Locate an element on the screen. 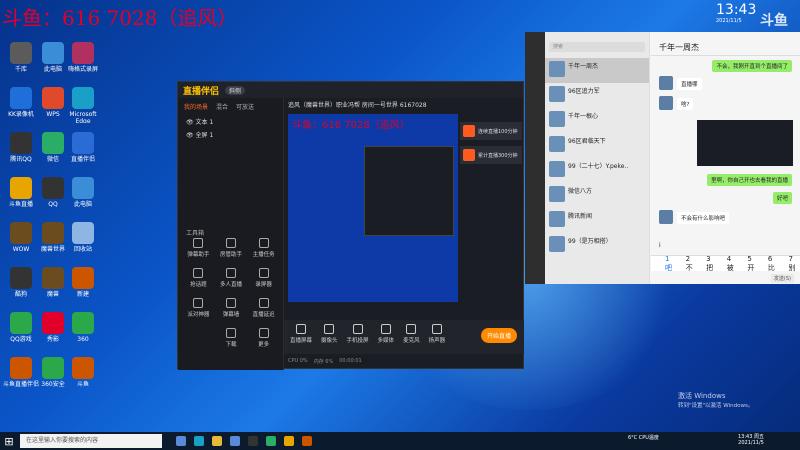 The width and height of the screenshot is (800, 450). douyu-icon is located at coordinates (307, 441).